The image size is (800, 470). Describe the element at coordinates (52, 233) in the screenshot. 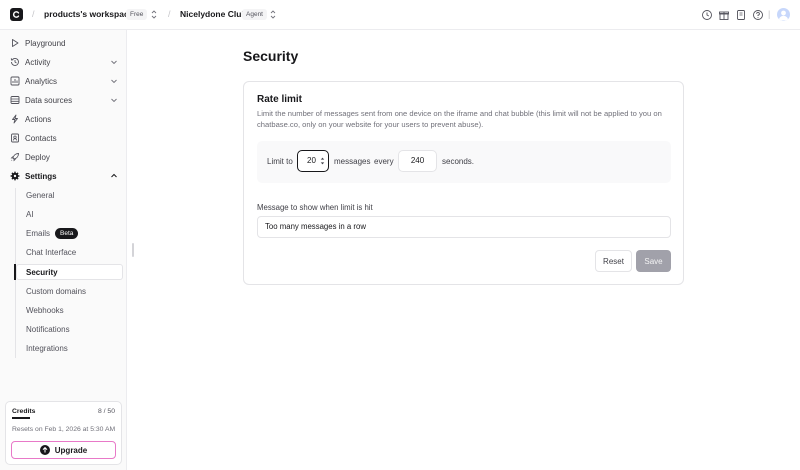

I see `settings-item-emails: Emails Beta` at that location.